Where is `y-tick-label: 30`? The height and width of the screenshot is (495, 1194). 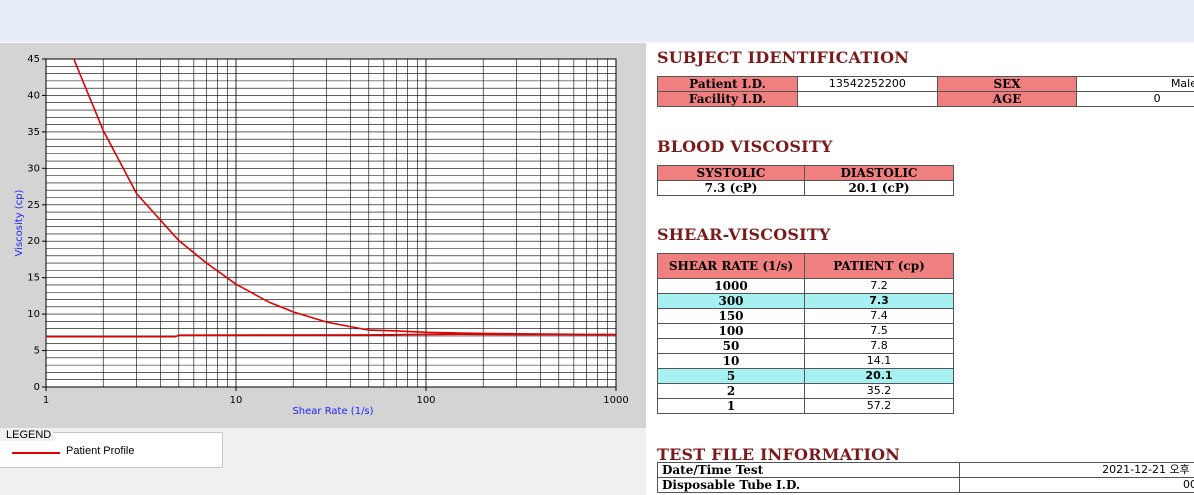 y-tick-label: 30 is located at coordinates (33, 168).